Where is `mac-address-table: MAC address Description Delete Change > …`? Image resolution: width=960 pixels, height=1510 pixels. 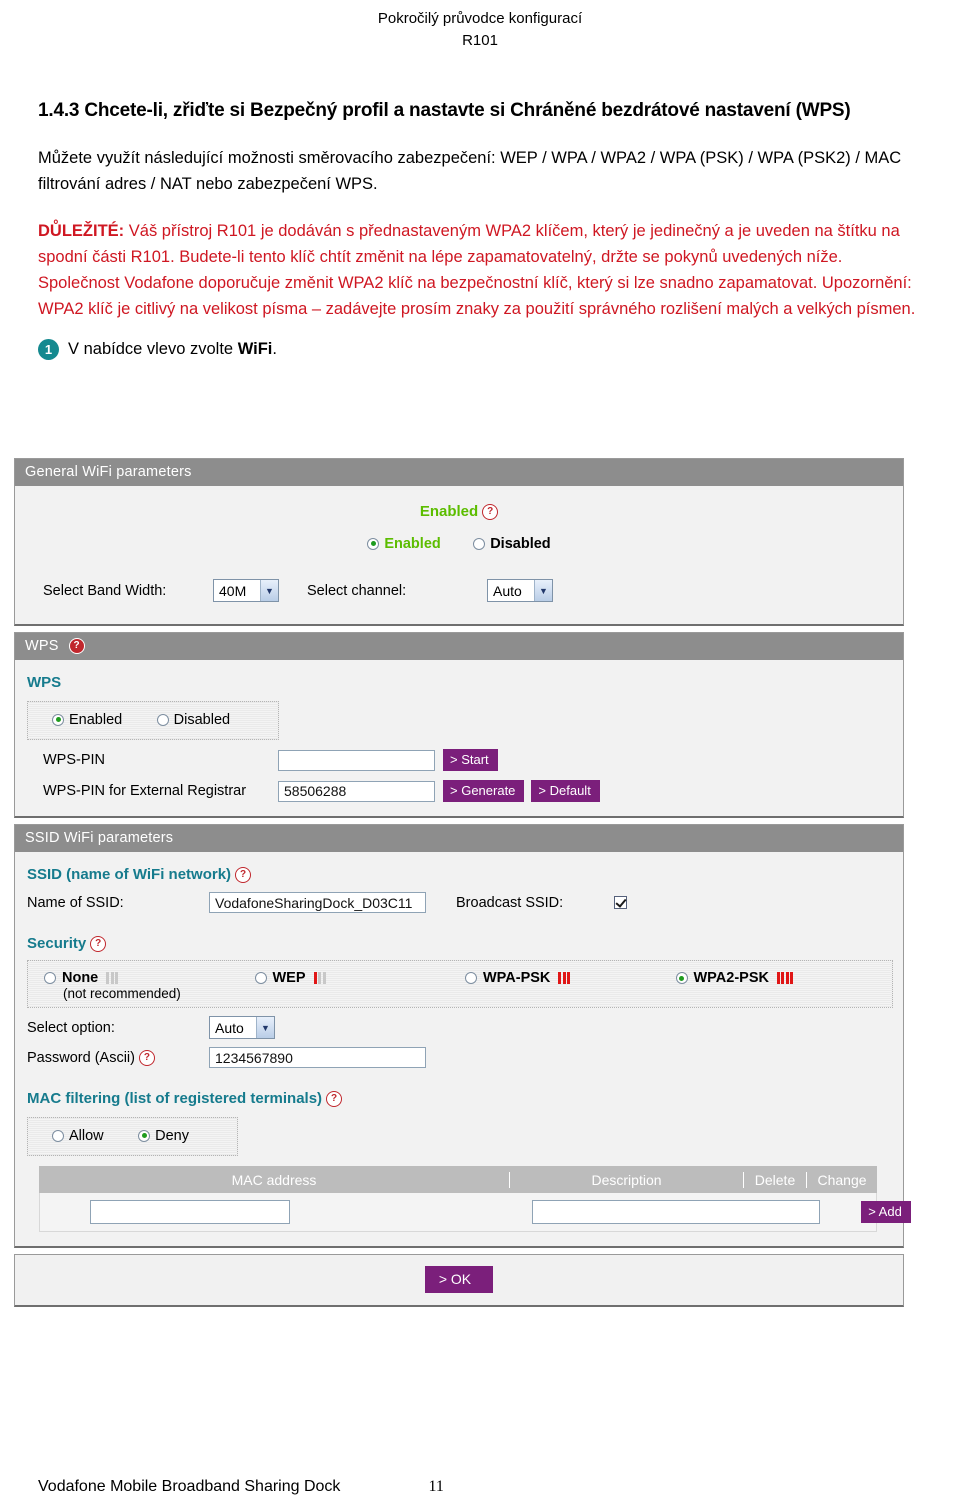 mac-address-table: MAC address Description Delete Change > … is located at coordinates (475, 1199).